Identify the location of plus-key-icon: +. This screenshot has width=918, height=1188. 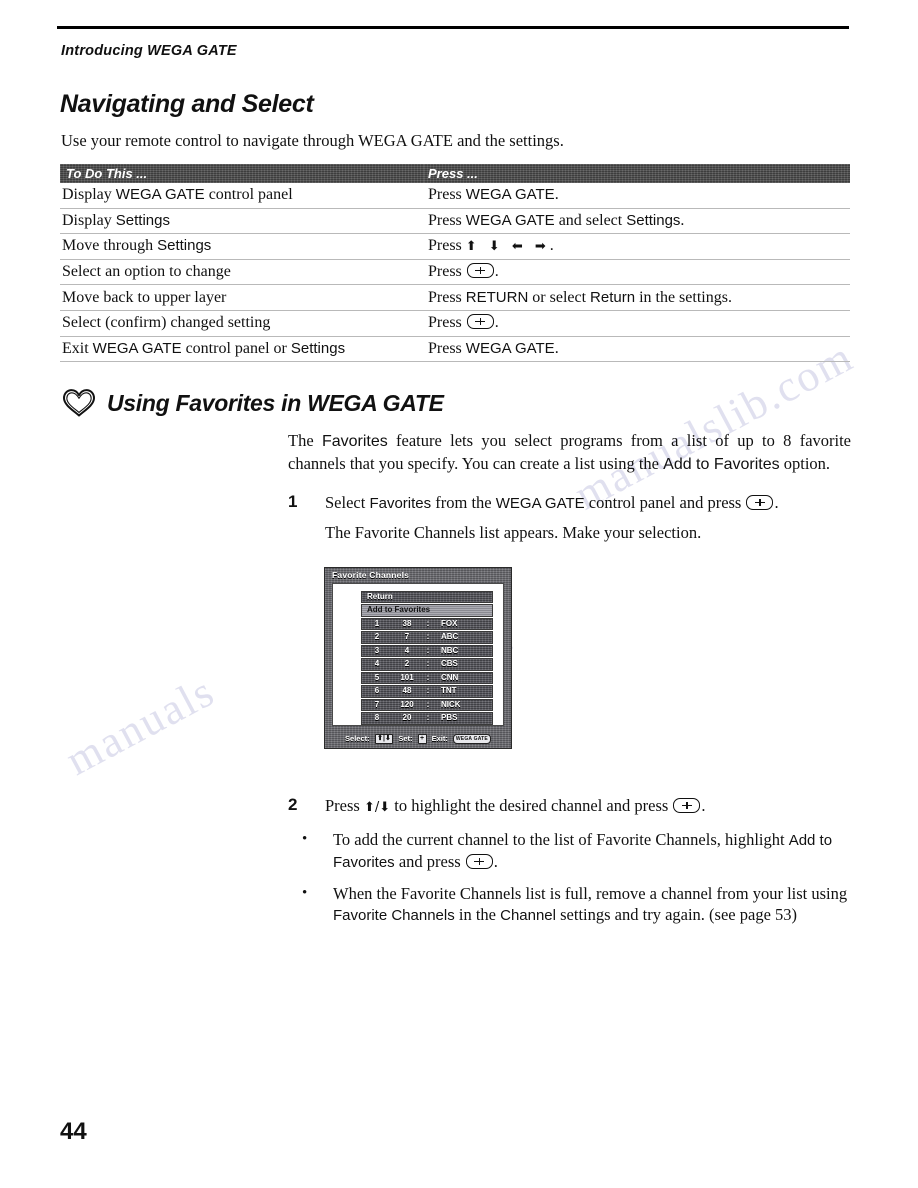
(422, 739).